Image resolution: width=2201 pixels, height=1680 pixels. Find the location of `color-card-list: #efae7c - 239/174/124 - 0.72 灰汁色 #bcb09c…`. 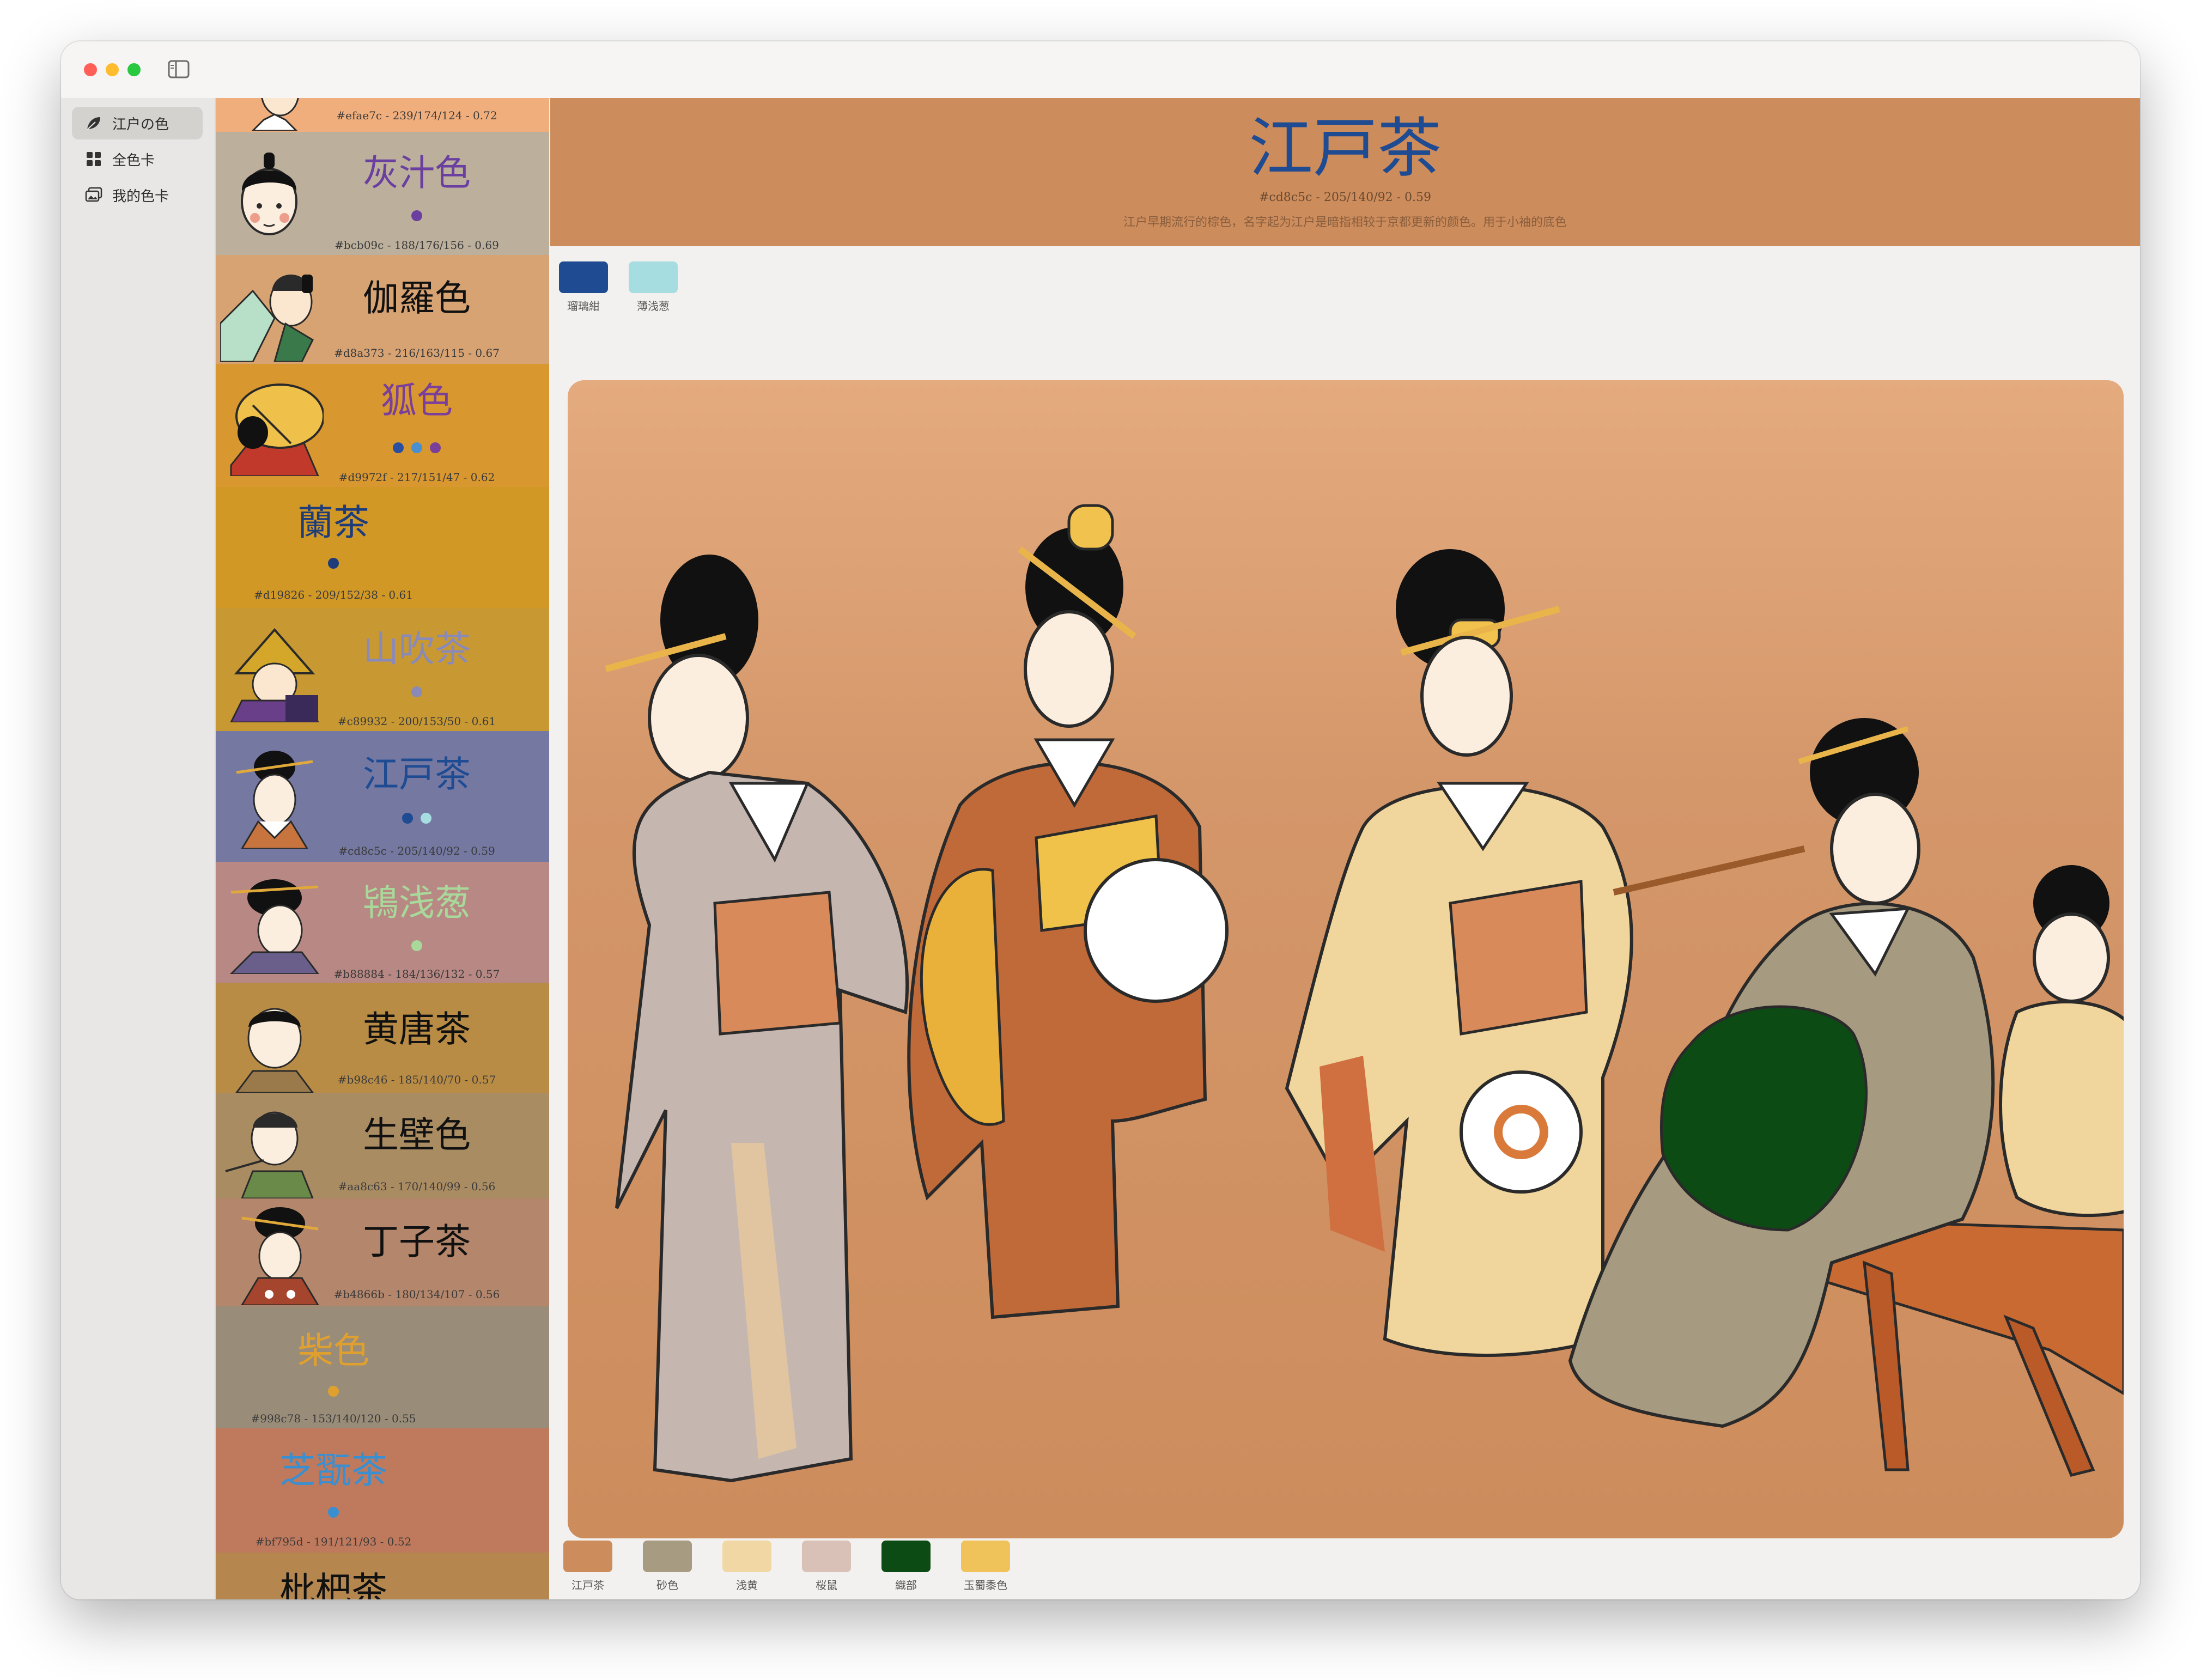

color-card-list: #efae7c - 239/174/124 - 0.72 灰汁色 #bcb09c… is located at coordinates (382, 848).